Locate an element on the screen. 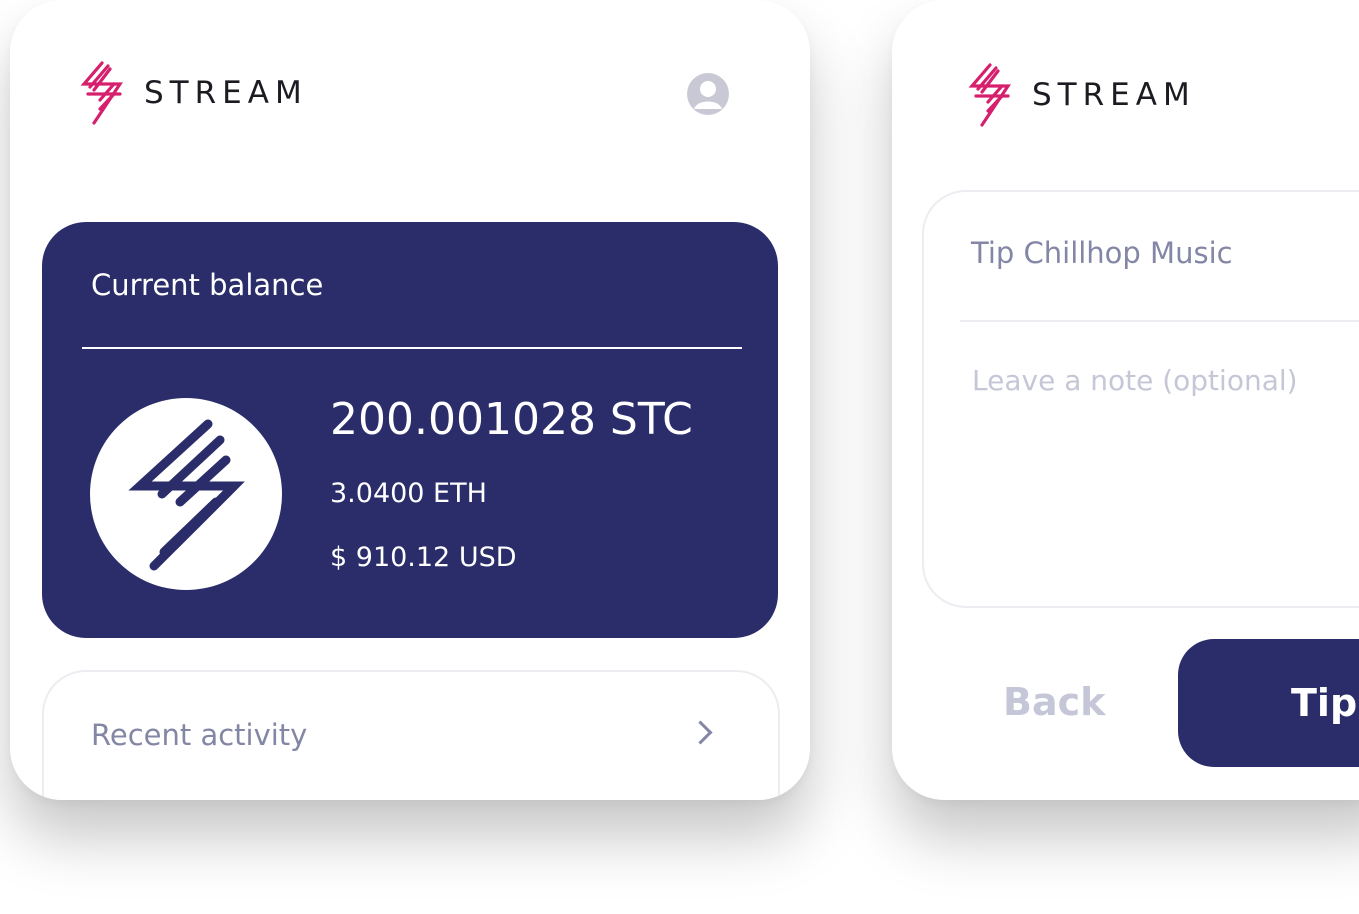 This screenshot has width=1359, height=914. eth-balance: 3.0400 ETH is located at coordinates (408, 493).